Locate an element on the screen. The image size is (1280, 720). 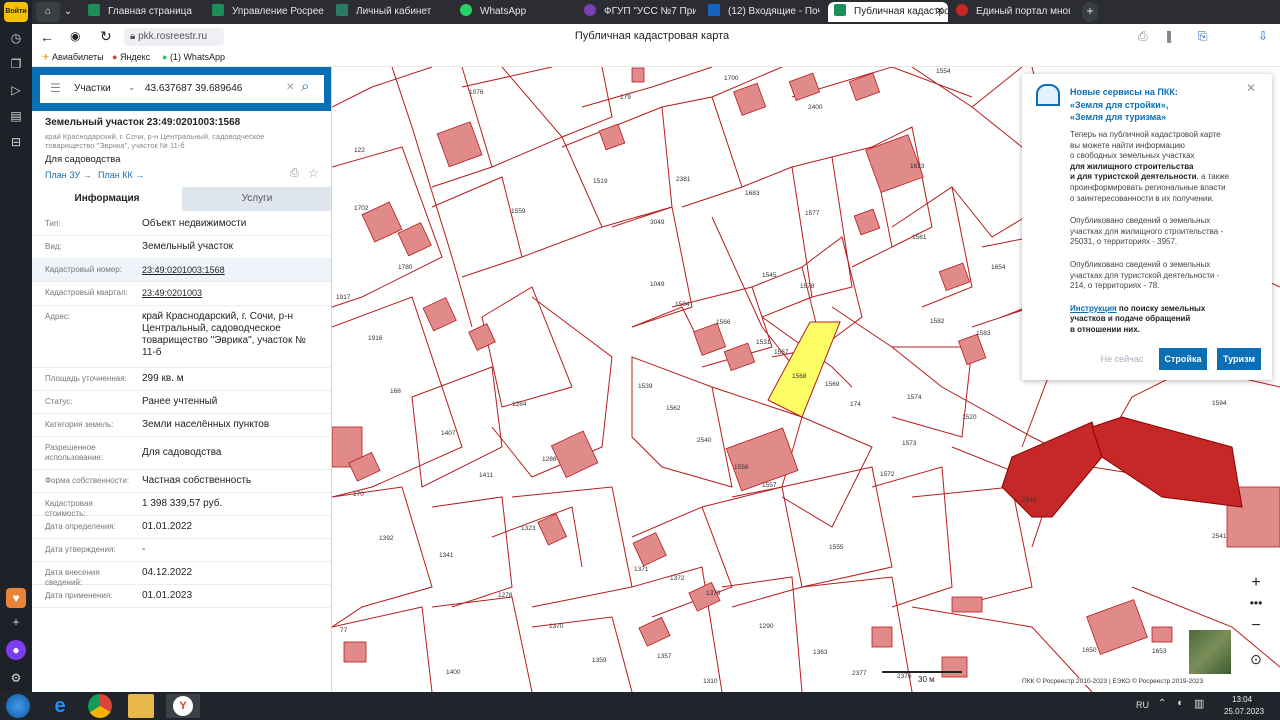
app-icon: ♥ is located at coordinates (16, 598).